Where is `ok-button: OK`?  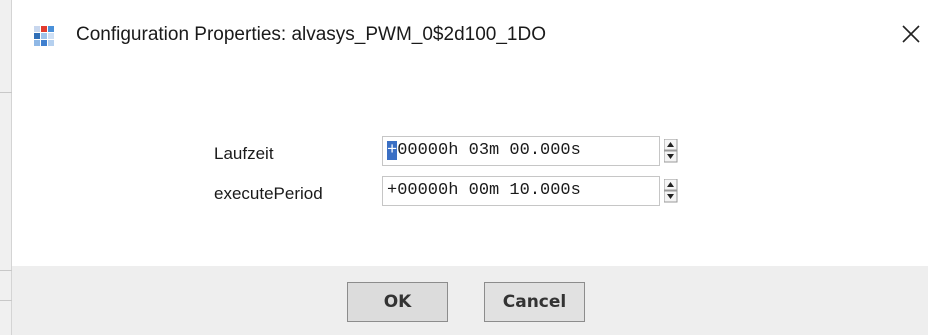
ok-button: OK is located at coordinates (397, 302).